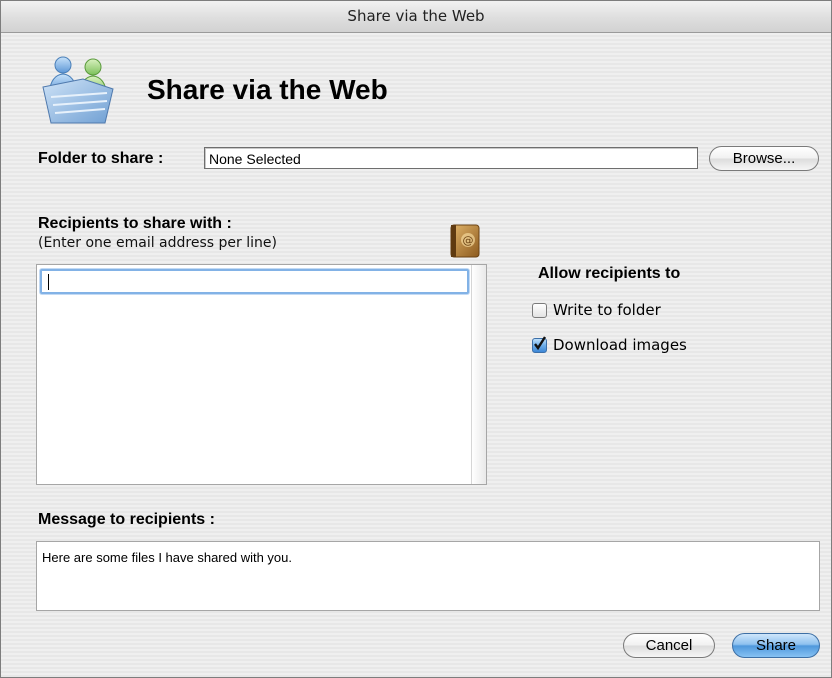 This screenshot has width=832, height=678. Describe the element at coordinates (669, 645) in the screenshot. I see `cancel-button: Cancel` at that location.